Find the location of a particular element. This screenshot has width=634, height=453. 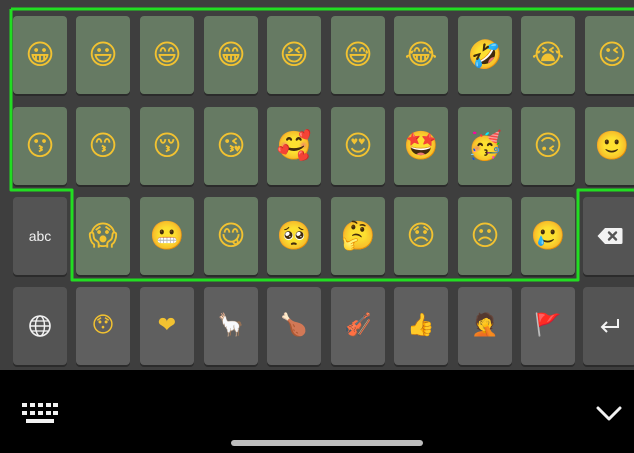

llama-icon: 🦙 is located at coordinates (231, 325).